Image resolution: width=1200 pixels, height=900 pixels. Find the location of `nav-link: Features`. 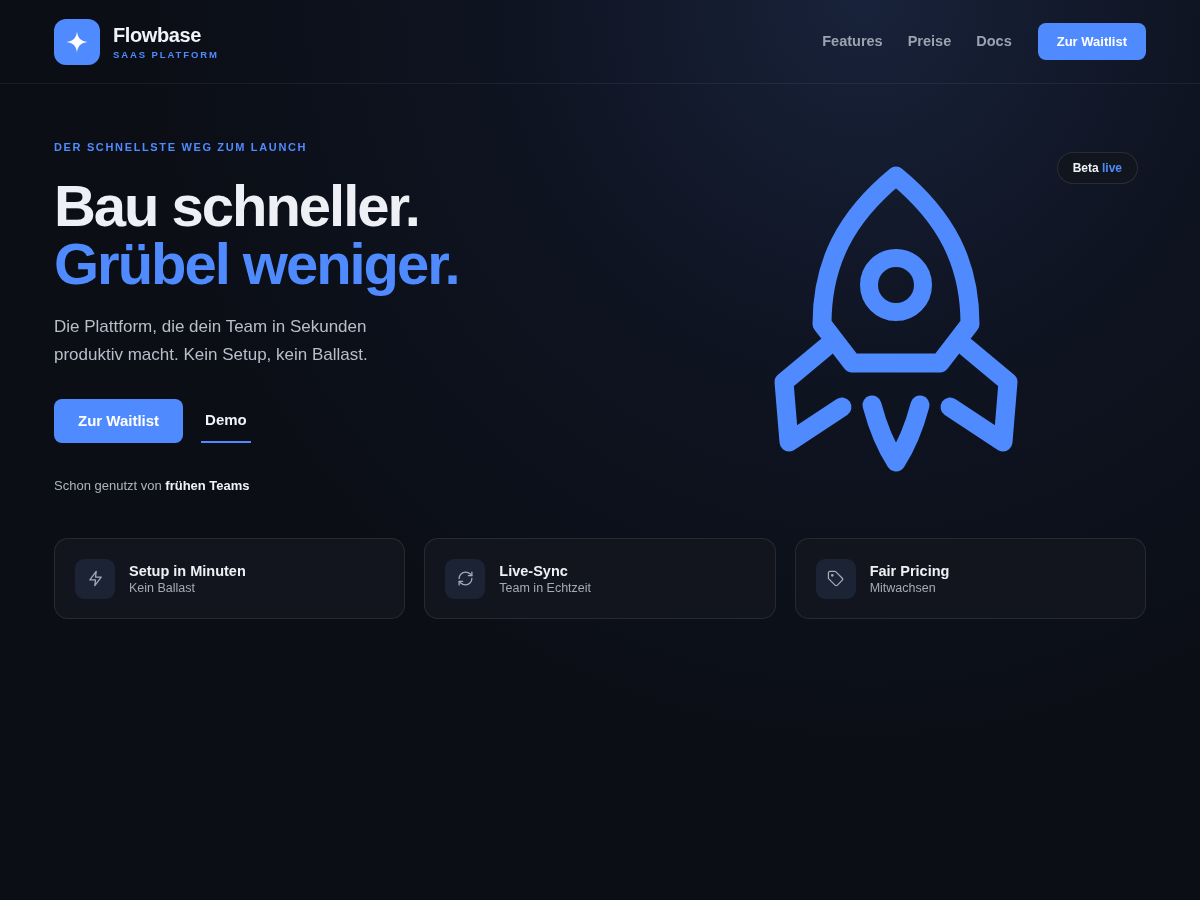

nav-link: Features is located at coordinates (852, 41).